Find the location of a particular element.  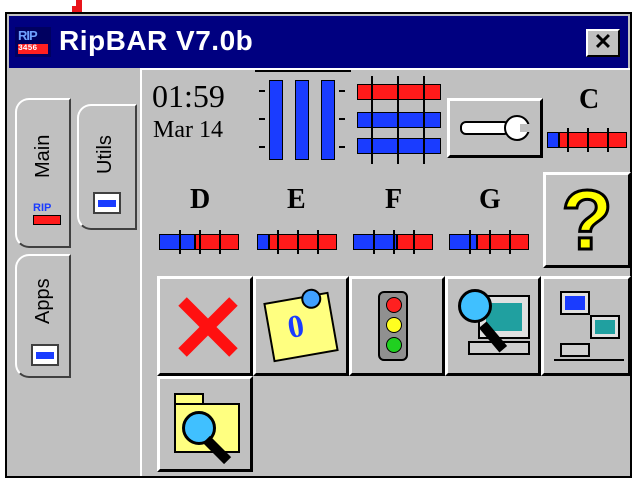

clock-time: 01:59 is located at coordinates (188, 96).